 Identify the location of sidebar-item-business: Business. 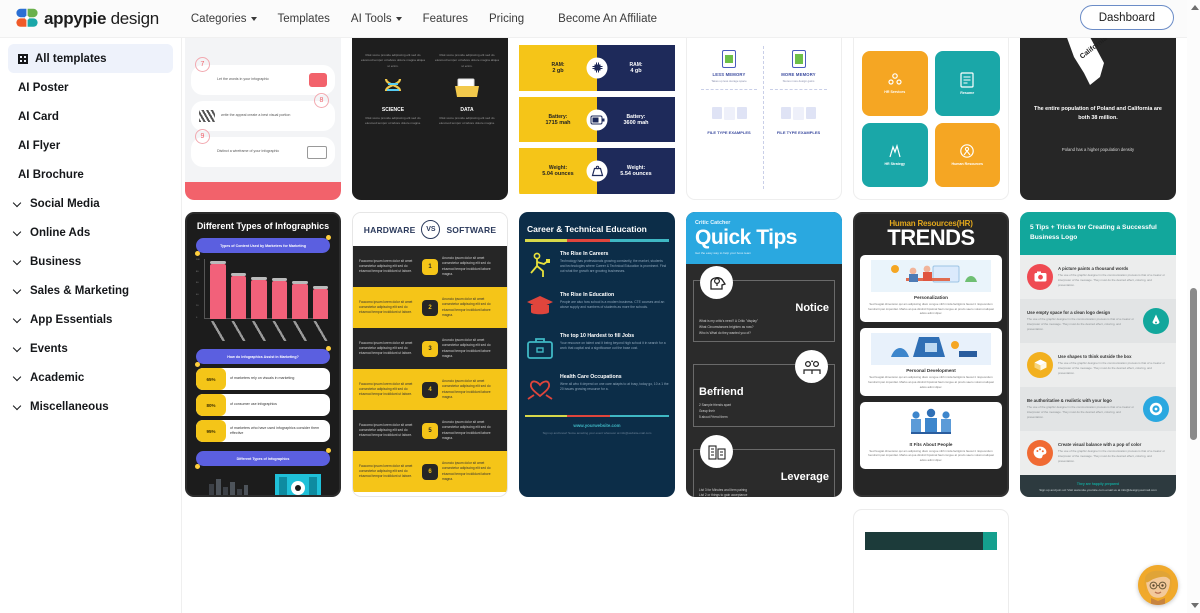
(90, 261).